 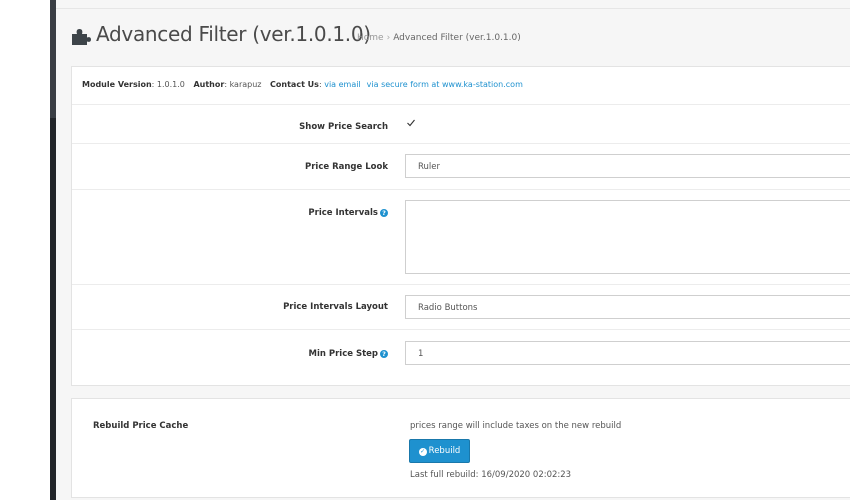 What do you see at coordinates (445, 84) in the screenshot?
I see `contact-form-link: via secure form at www.ka-station.com` at bounding box center [445, 84].